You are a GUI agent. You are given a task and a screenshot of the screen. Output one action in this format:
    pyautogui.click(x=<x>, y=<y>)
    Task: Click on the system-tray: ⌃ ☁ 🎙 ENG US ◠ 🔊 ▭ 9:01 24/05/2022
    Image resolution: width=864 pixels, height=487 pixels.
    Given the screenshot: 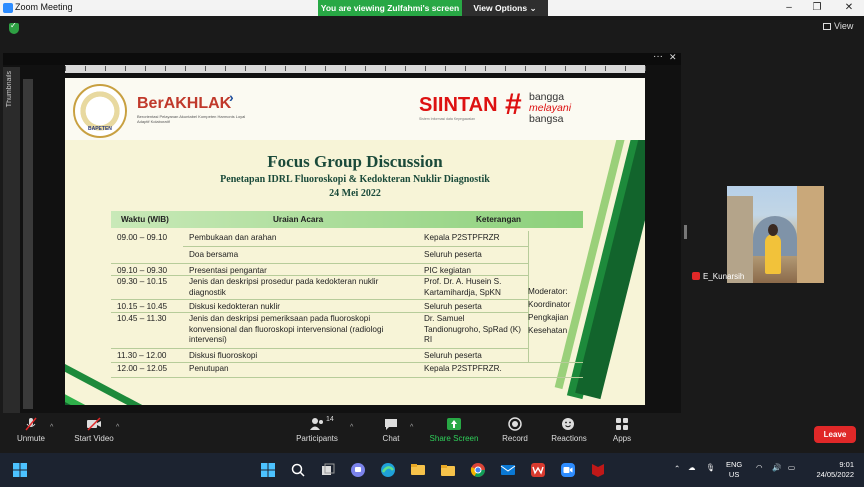 What is the action you would take?
    pyautogui.click(x=767, y=470)
    